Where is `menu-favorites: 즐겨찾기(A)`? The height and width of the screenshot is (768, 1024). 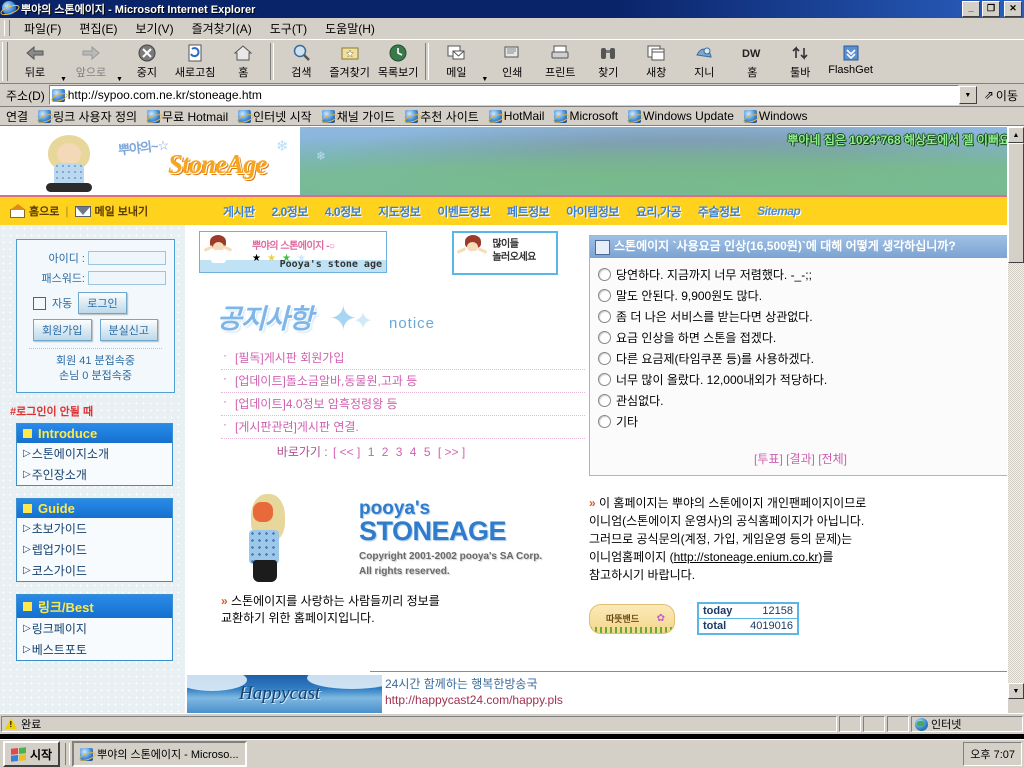
menu-favorites: 즐겨찾기(A) is located at coordinates (222, 28).